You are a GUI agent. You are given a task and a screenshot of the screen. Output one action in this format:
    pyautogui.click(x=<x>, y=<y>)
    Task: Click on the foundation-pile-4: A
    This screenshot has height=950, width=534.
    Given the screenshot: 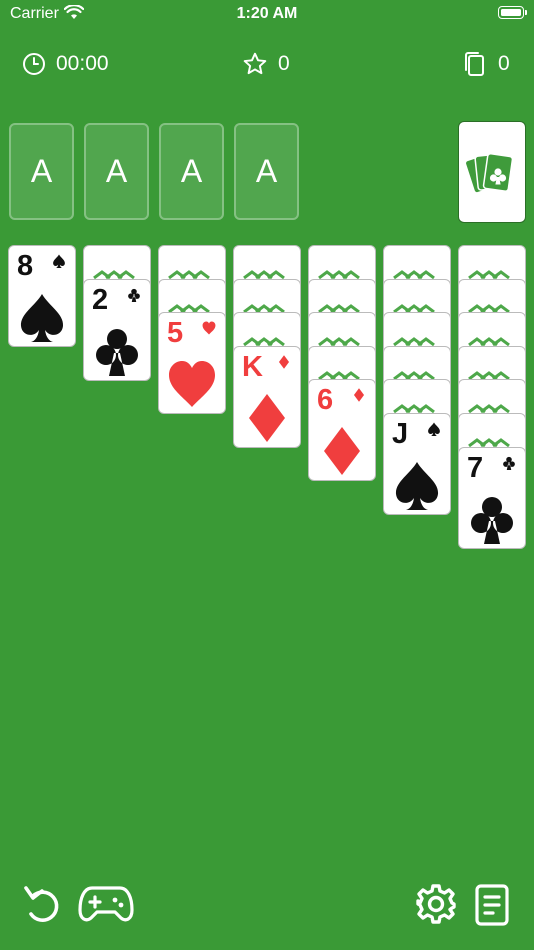 What is the action you would take?
    pyautogui.click(x=266, y=171)
    